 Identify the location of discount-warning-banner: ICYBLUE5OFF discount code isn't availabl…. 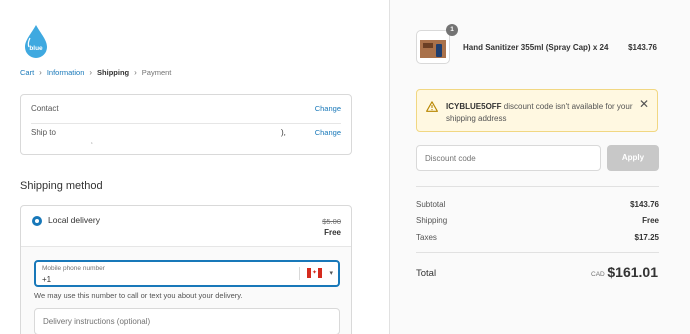
(537, 110).